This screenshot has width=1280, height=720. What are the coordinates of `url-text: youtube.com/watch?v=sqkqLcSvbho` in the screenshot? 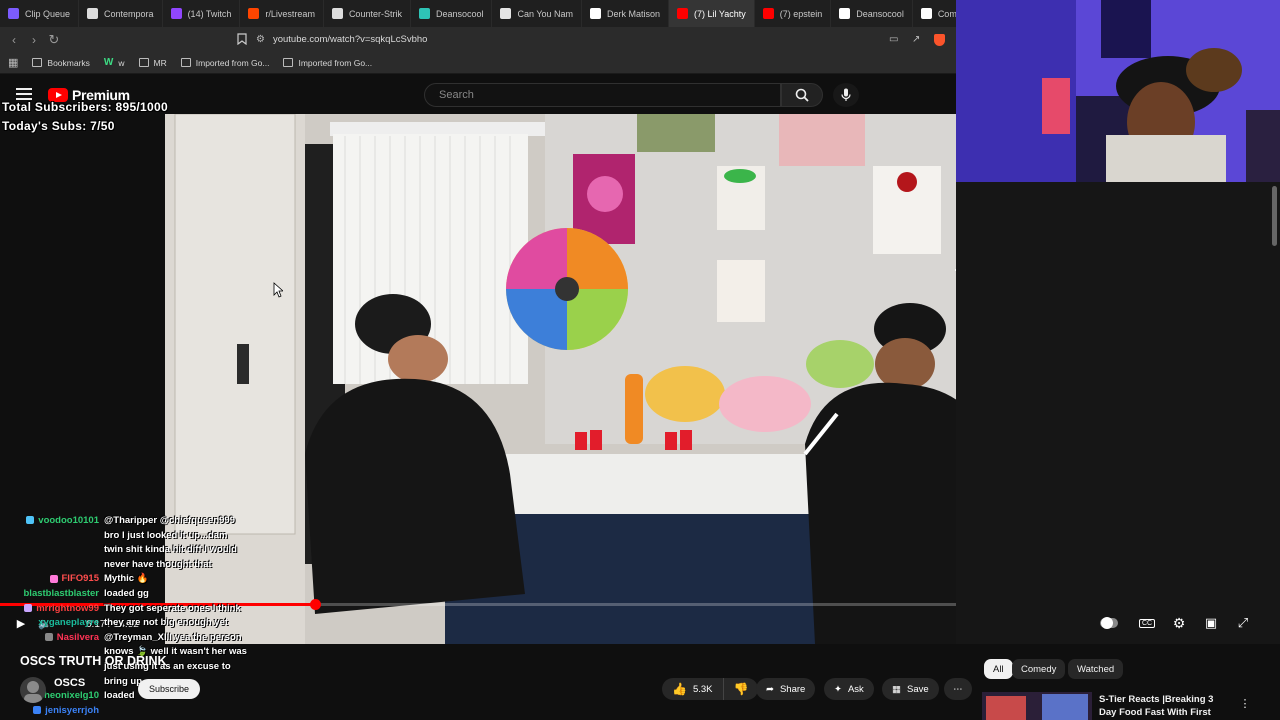 It's located at (350, 39).